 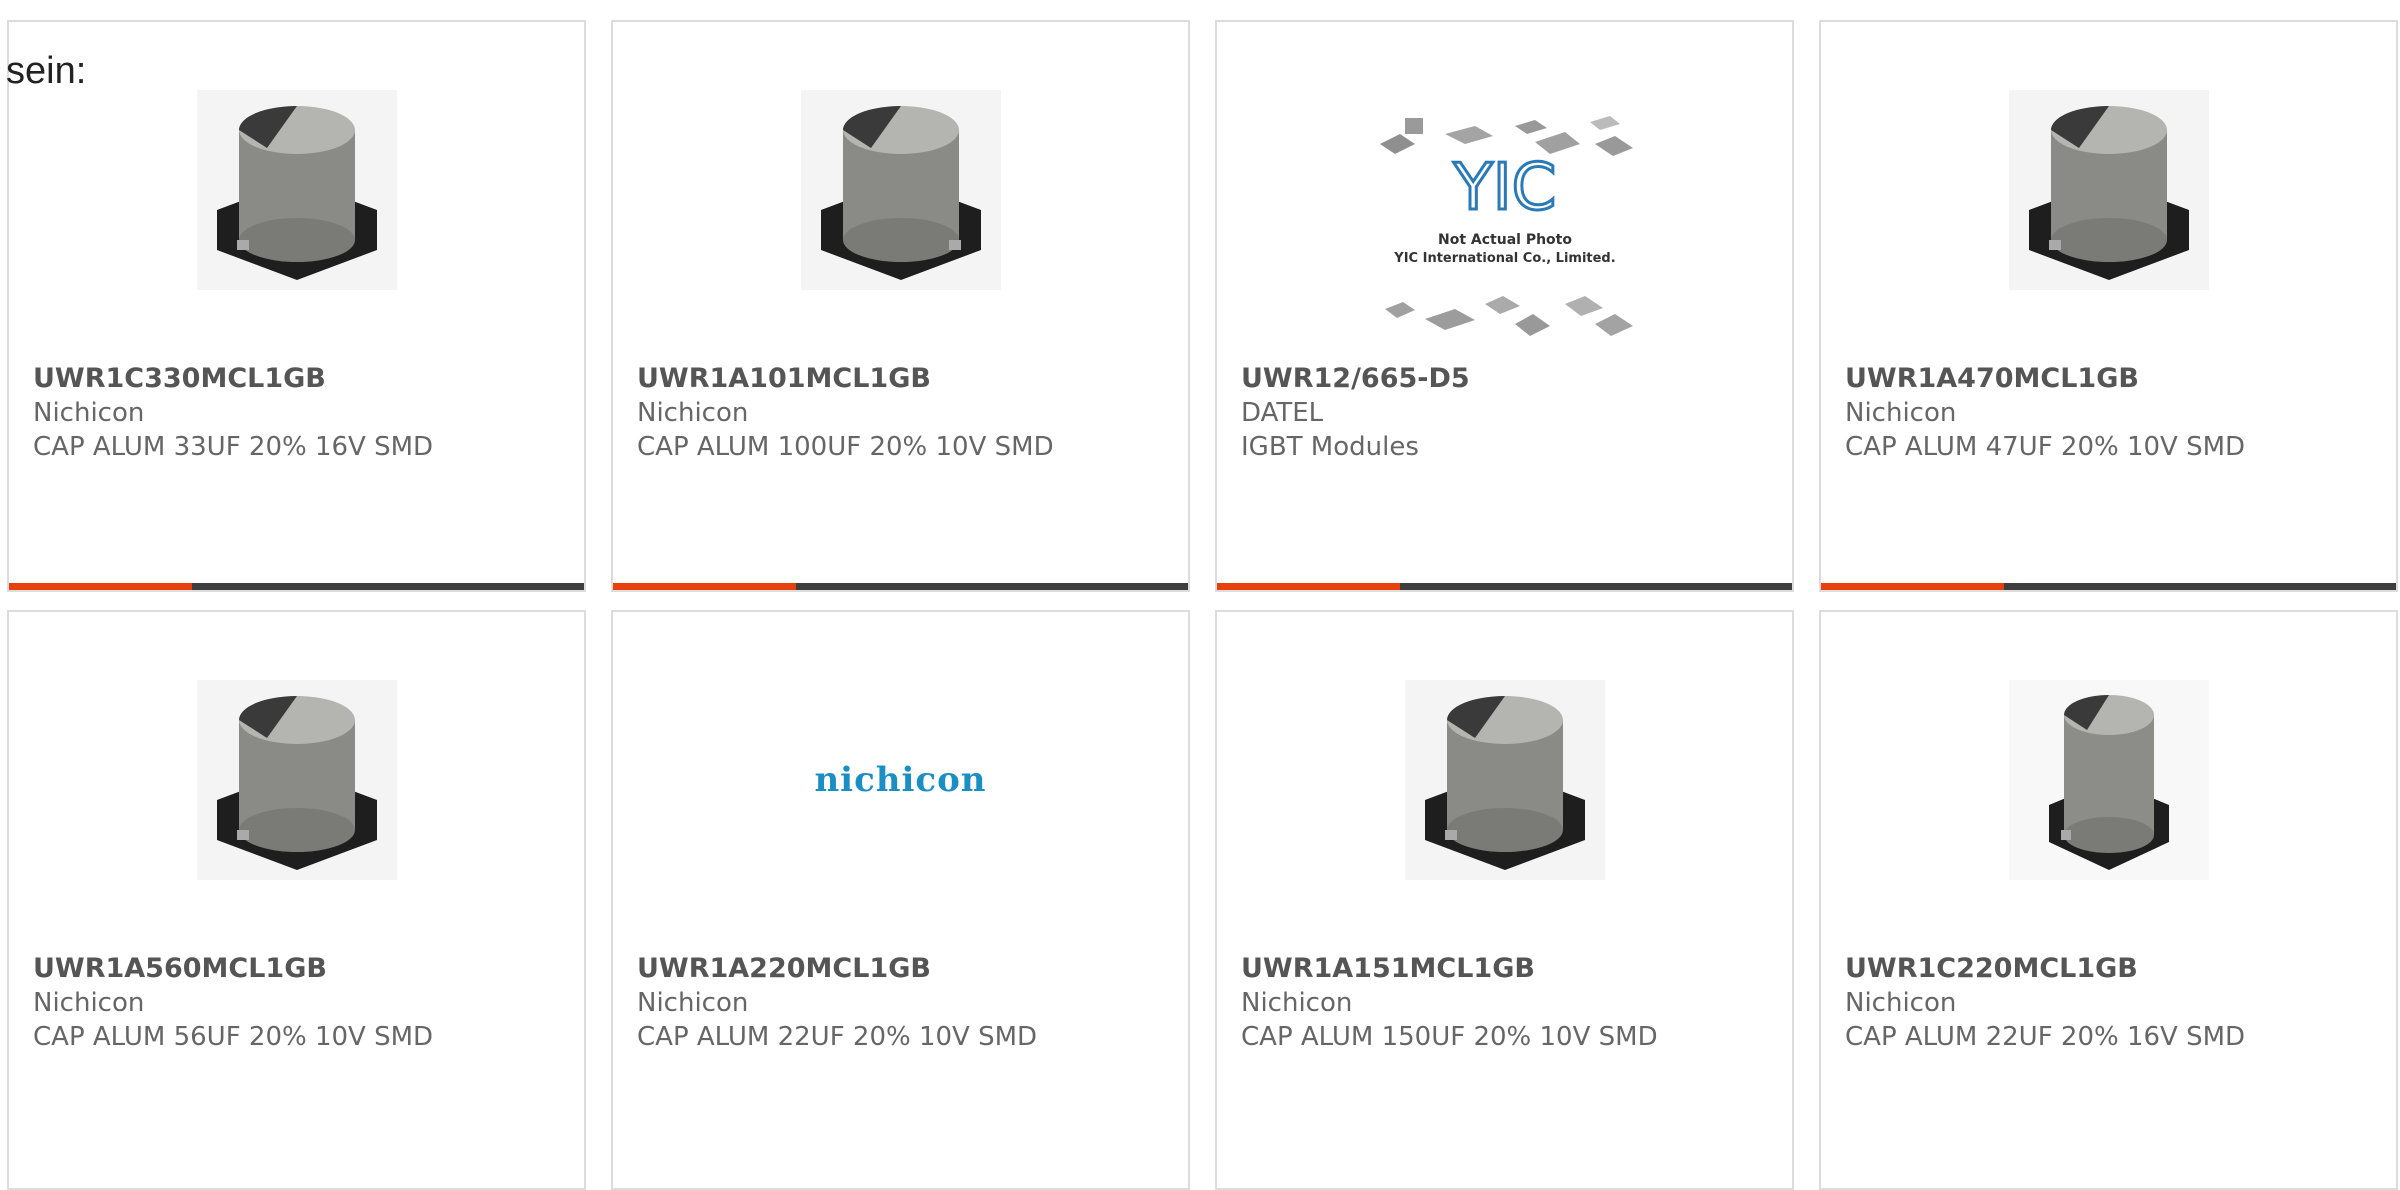 What do you see at coordinates (2110, 969) in the screenshot?
I see `part-number: UWR1C220MCL1GB` at bounding box center [2110, 969].